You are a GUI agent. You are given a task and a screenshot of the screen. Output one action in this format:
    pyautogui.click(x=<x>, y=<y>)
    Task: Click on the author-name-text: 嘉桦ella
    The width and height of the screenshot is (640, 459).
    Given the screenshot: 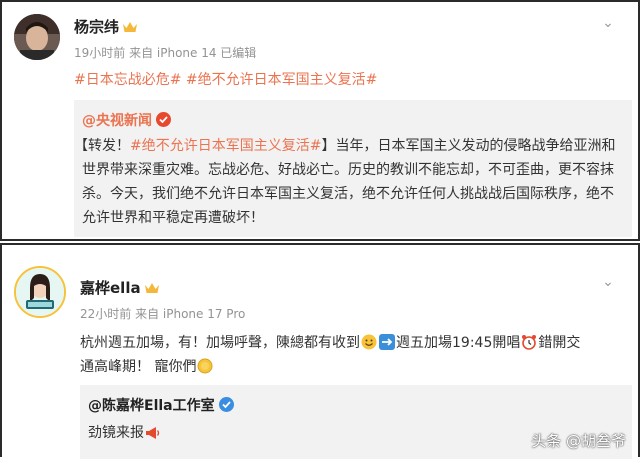 What is the action you would take?
    pyautogui.click(x=110, y=288)
    